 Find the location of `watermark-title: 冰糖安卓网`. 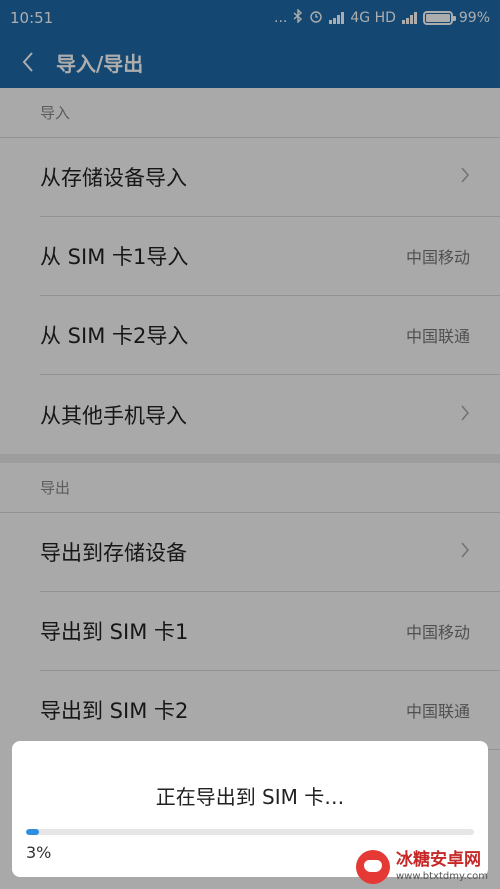

watermark-title: 冰糖安卓网 is located at coordinates (438, 860).